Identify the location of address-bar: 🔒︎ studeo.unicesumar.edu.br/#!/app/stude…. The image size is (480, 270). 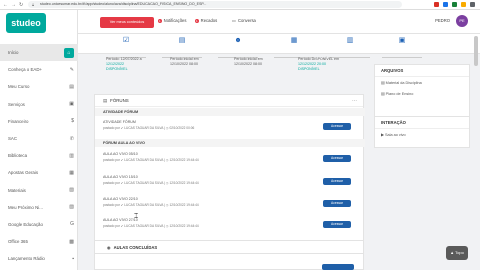
(215, 4).